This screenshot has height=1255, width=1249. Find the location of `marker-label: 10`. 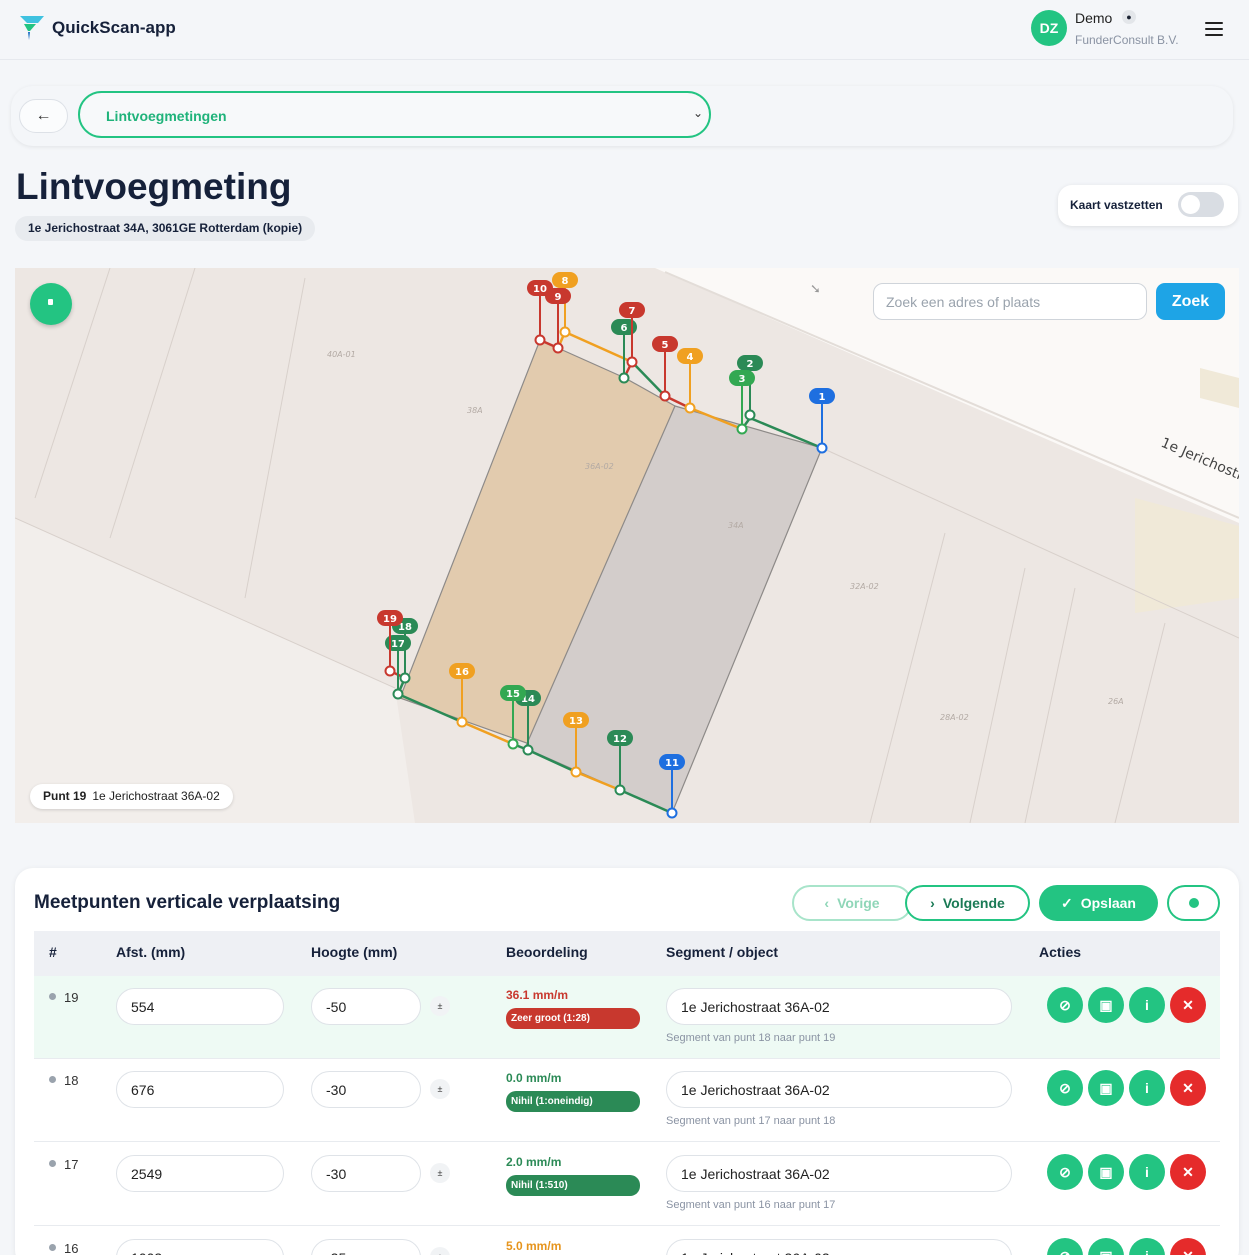

marker-label: 10 is located at coordinates (540, 289).